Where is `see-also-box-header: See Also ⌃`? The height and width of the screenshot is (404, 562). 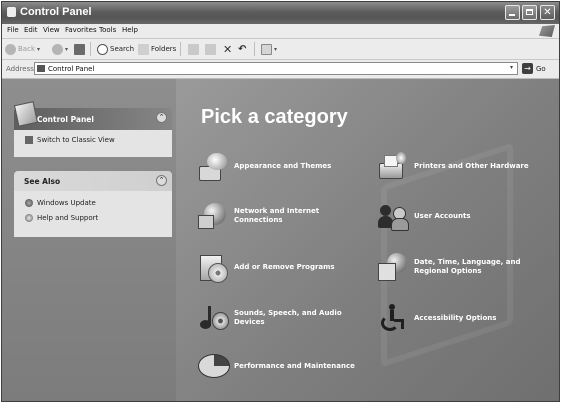
see-also-box-header: See Also ⌃ is located at coordinates (93, 181).